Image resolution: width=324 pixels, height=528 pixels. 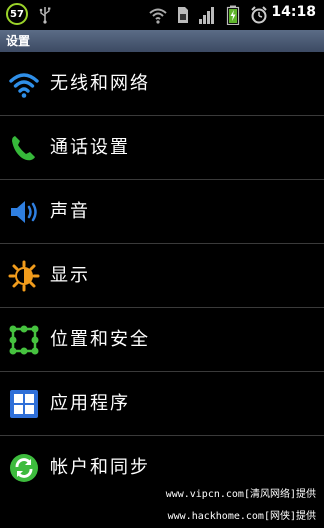 I want to click on sync-icon, so click(x=24, y=468).